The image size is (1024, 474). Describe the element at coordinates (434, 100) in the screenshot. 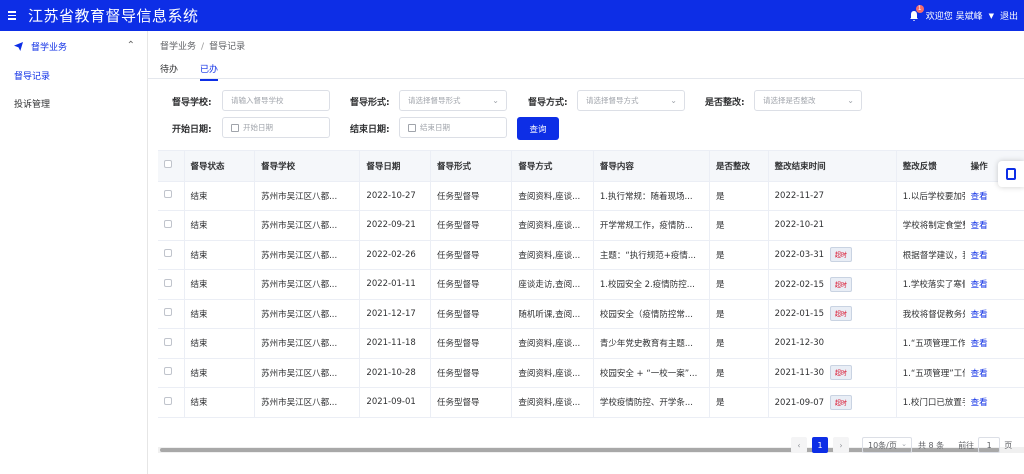

I see `form-select-placeholder: 请选择督导形式` at that location.